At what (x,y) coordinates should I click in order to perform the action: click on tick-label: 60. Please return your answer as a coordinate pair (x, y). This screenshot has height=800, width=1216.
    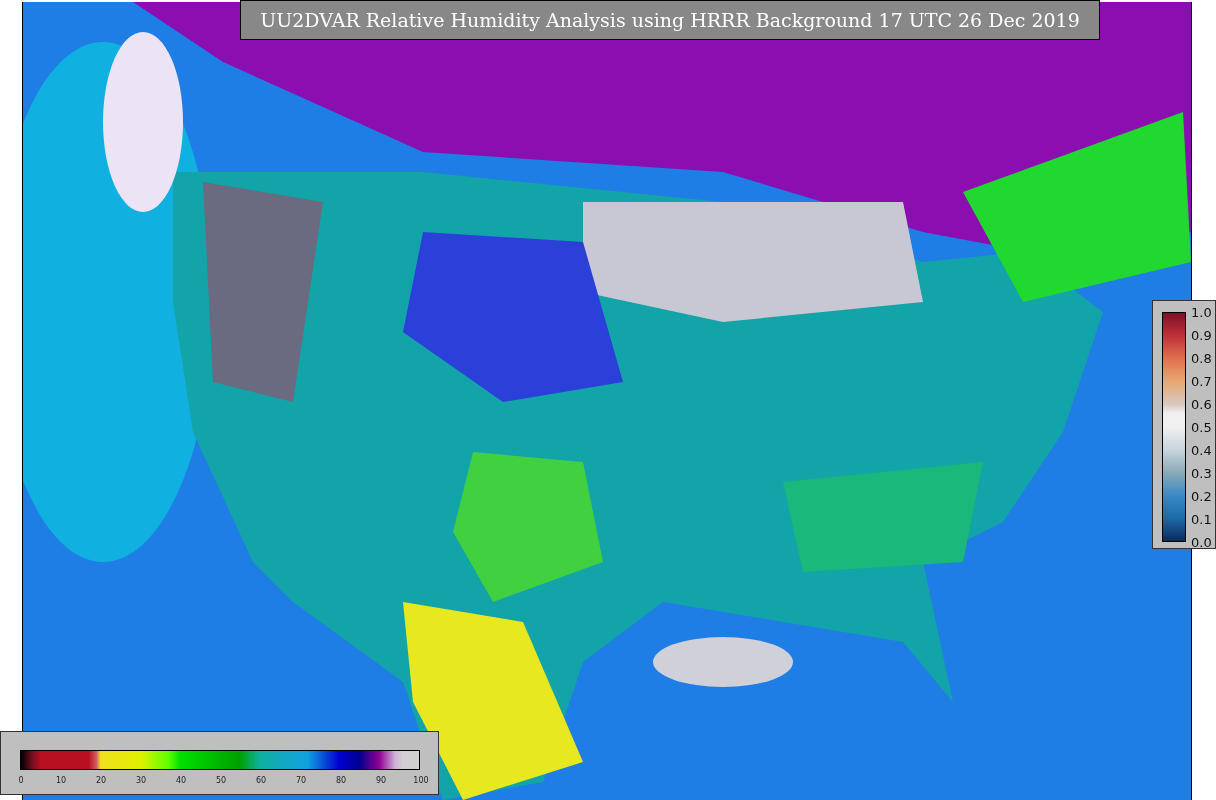
    Looking at the image, I should click on (261, 780).